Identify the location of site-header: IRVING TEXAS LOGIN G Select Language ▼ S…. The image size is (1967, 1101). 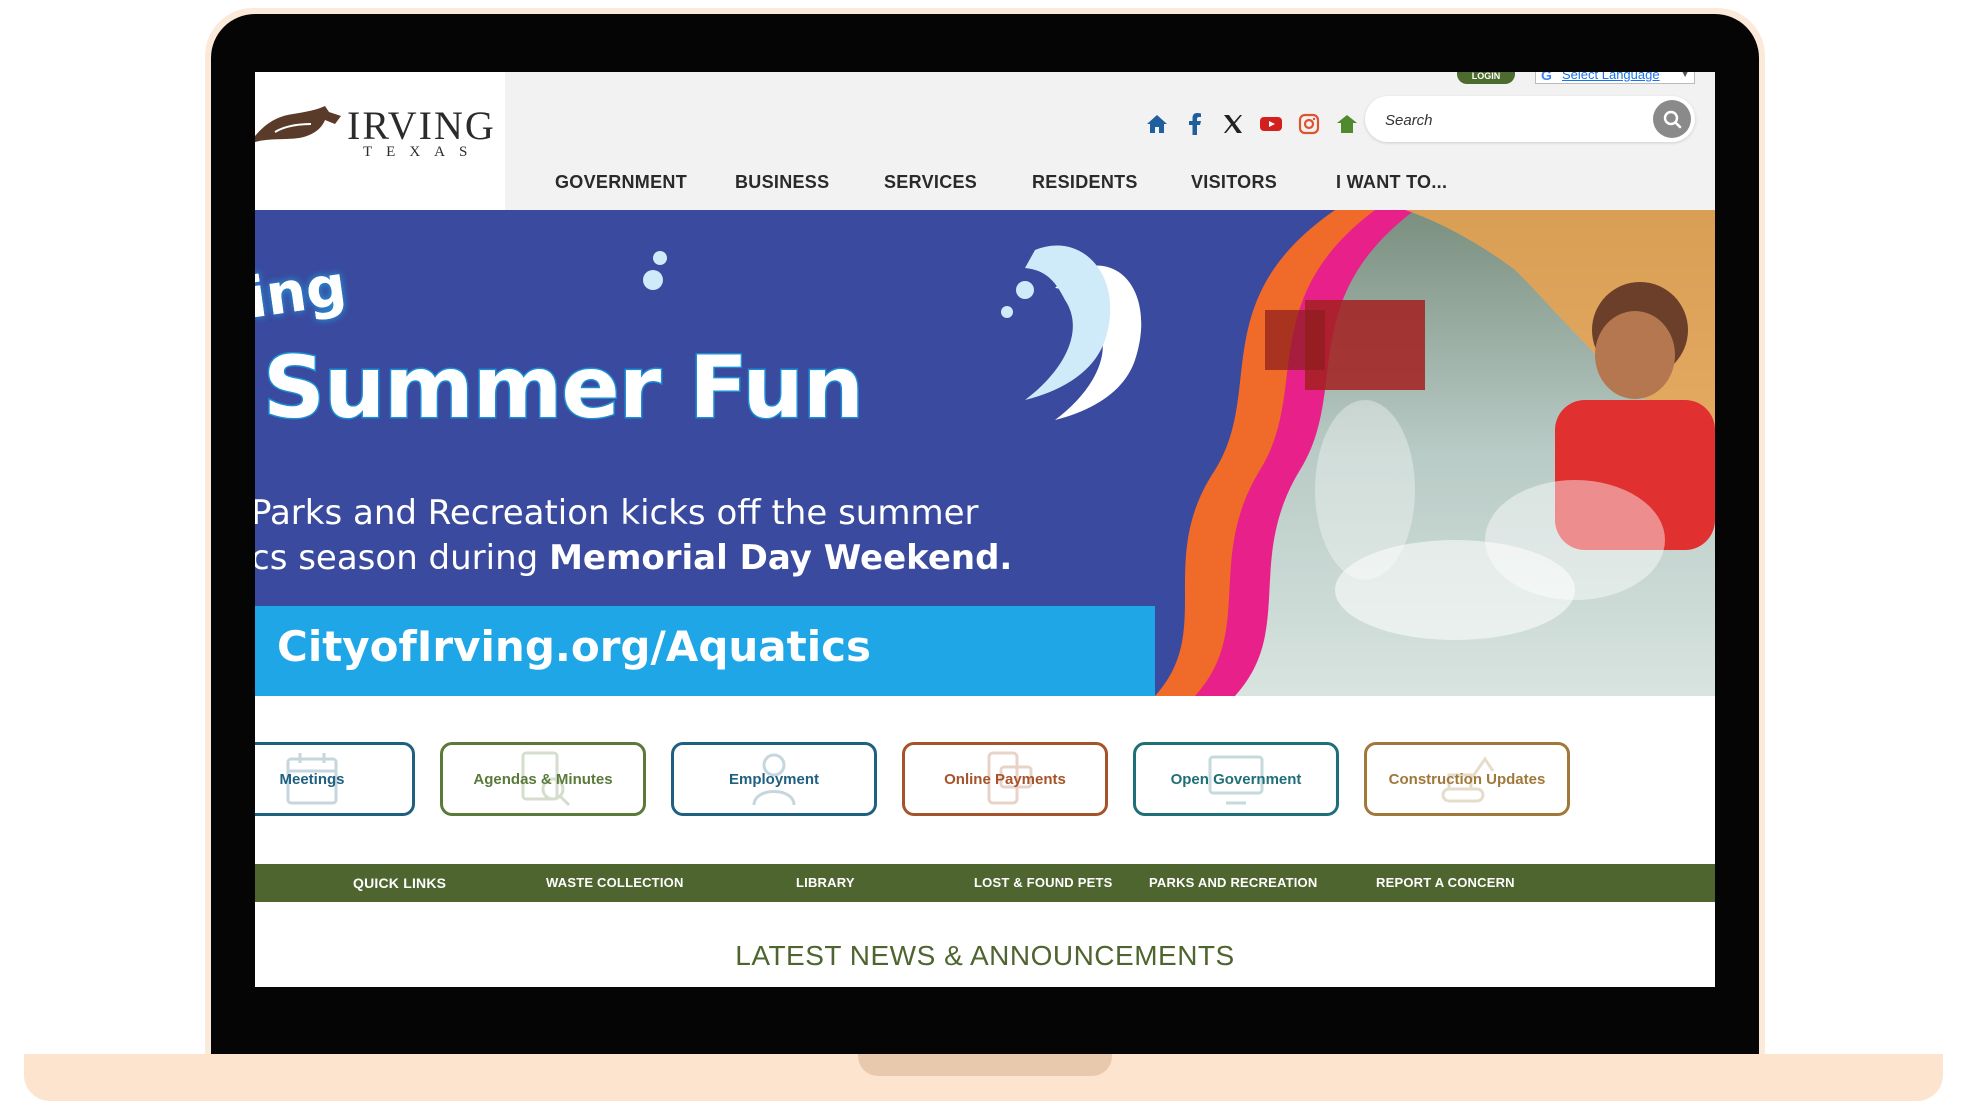
(985, 141).